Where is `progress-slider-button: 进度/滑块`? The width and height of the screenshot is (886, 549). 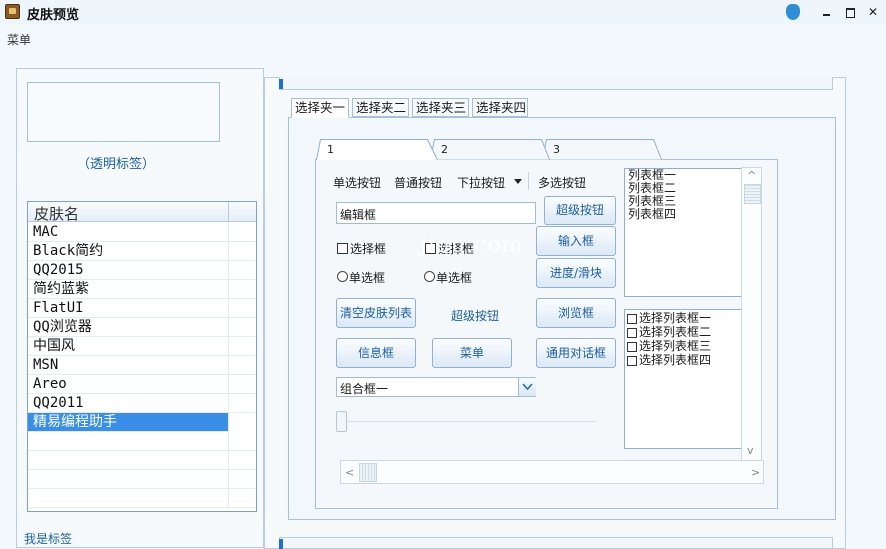
progress-slider-button: 进度/滑块 is located at coordinates (576, 273).